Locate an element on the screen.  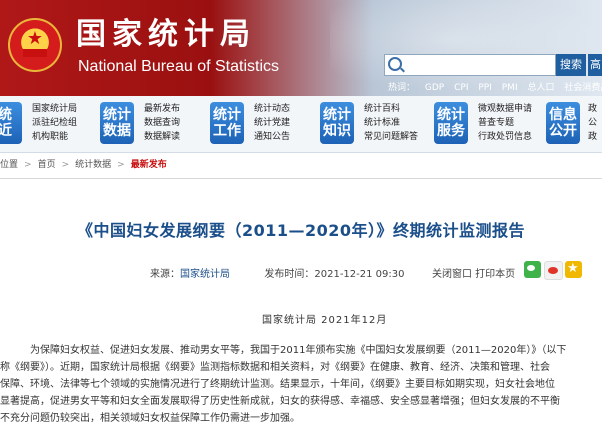
nav-links-disclosure: 政 公 政 is located at coordinates (592, 123).